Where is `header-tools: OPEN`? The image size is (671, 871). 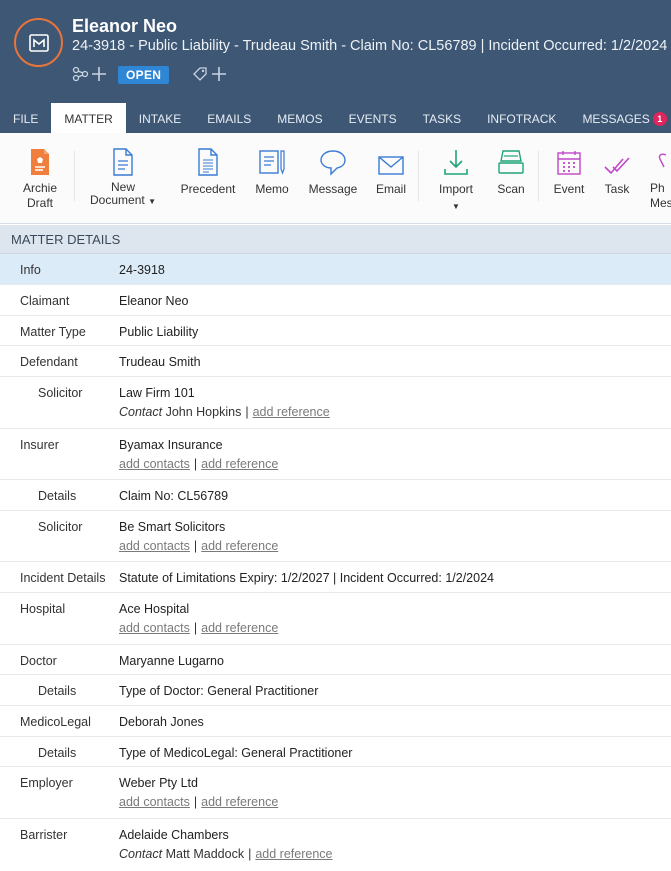
header-tools: OPEN is located at coordinates (149, 75).